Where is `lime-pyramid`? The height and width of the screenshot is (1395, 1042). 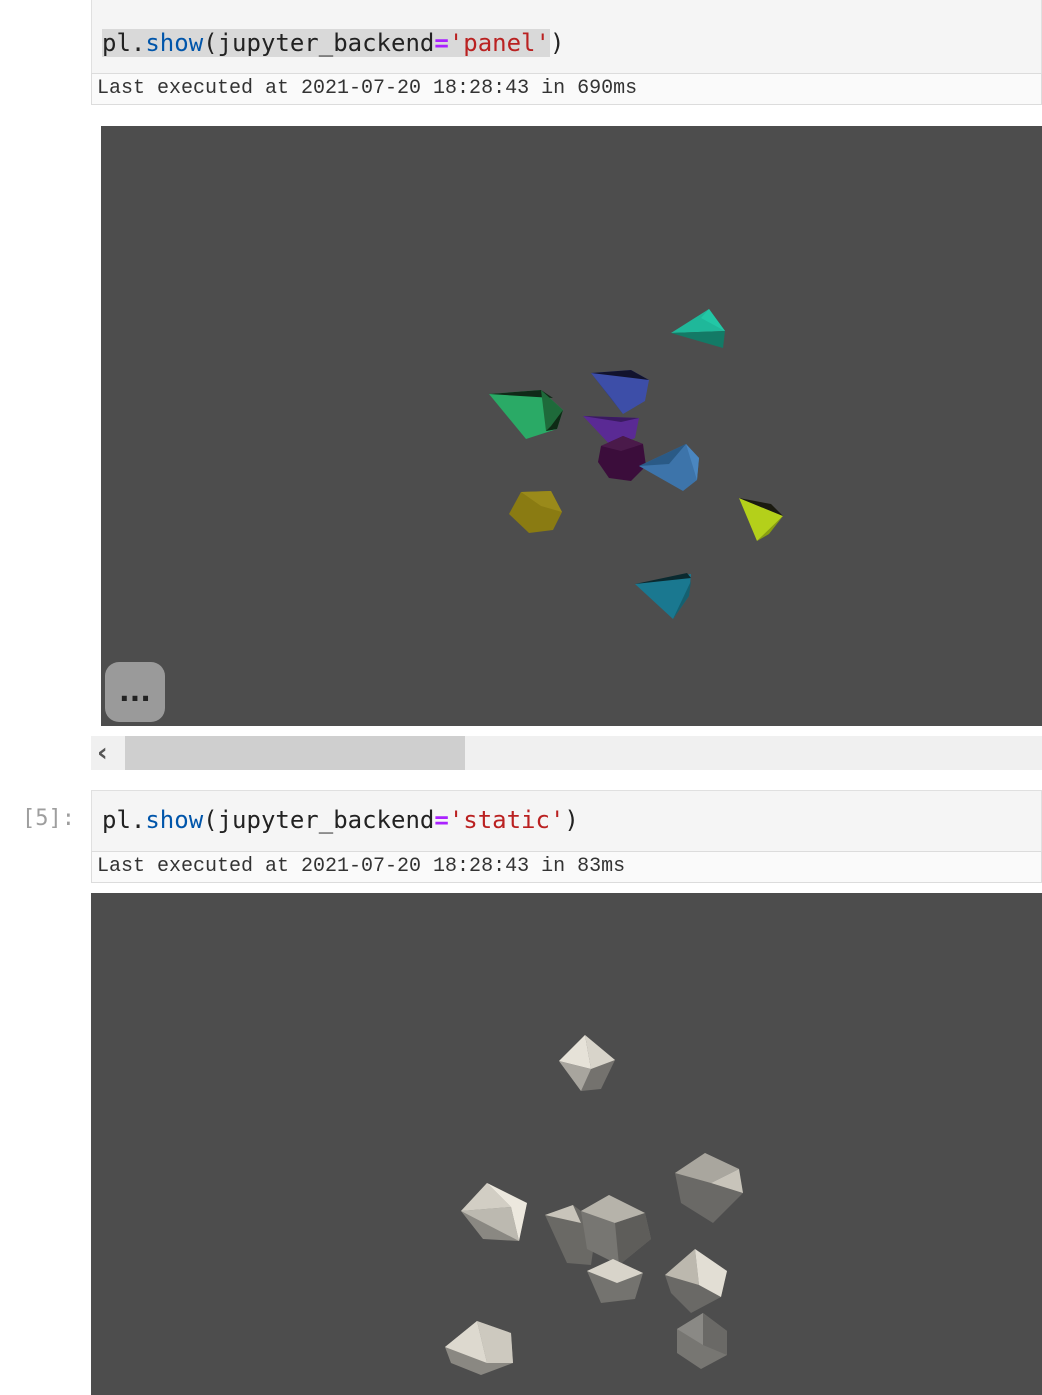 lime-pyramid is located at coordinates (761, 519).